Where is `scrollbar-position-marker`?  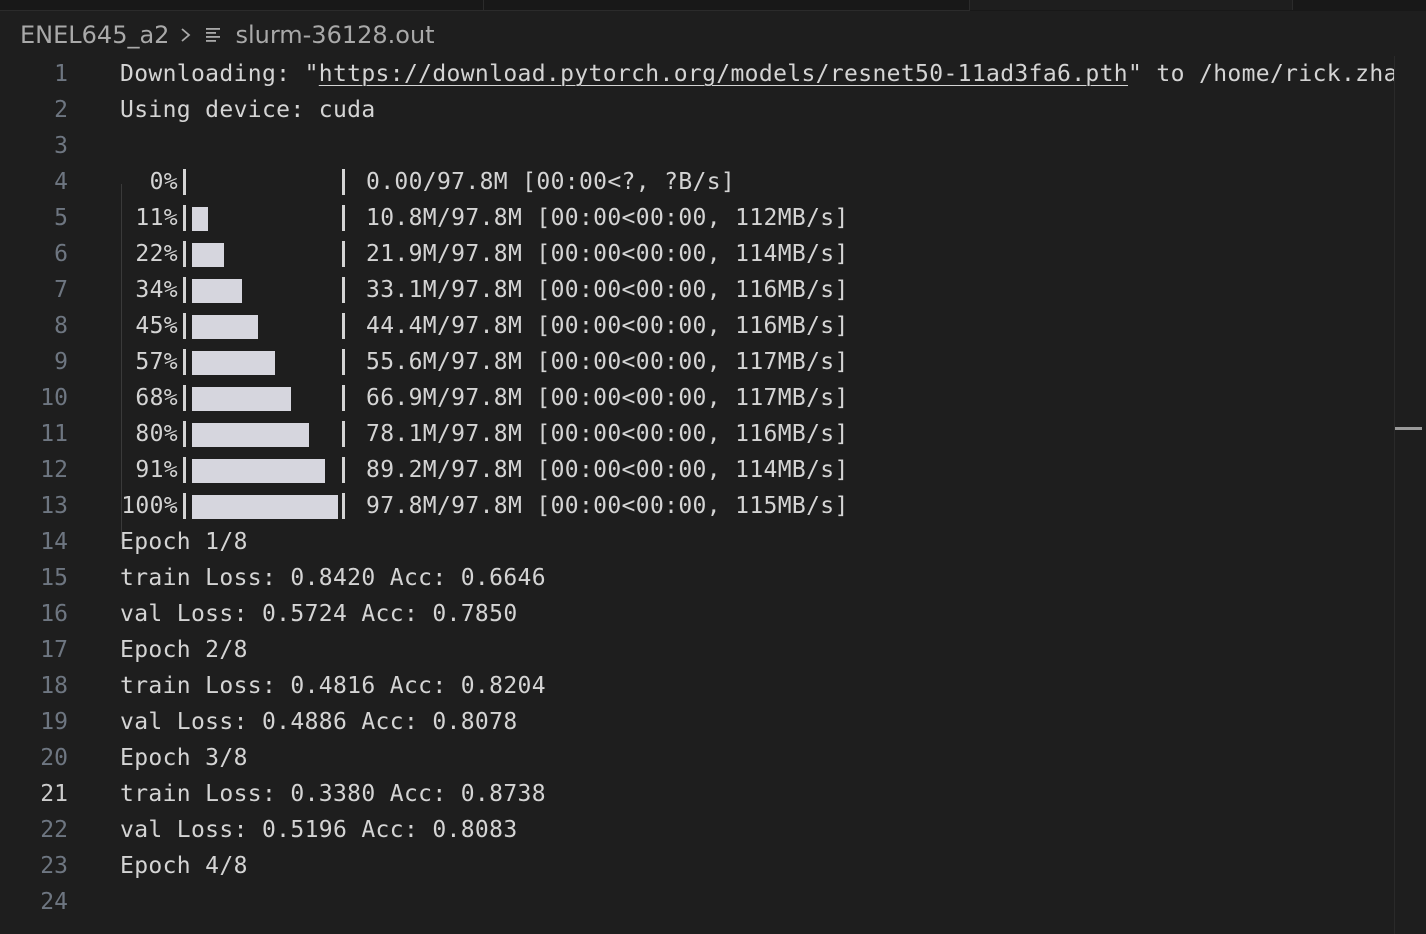
scrollbar-position-marker is located at coordinates (1408, 428).